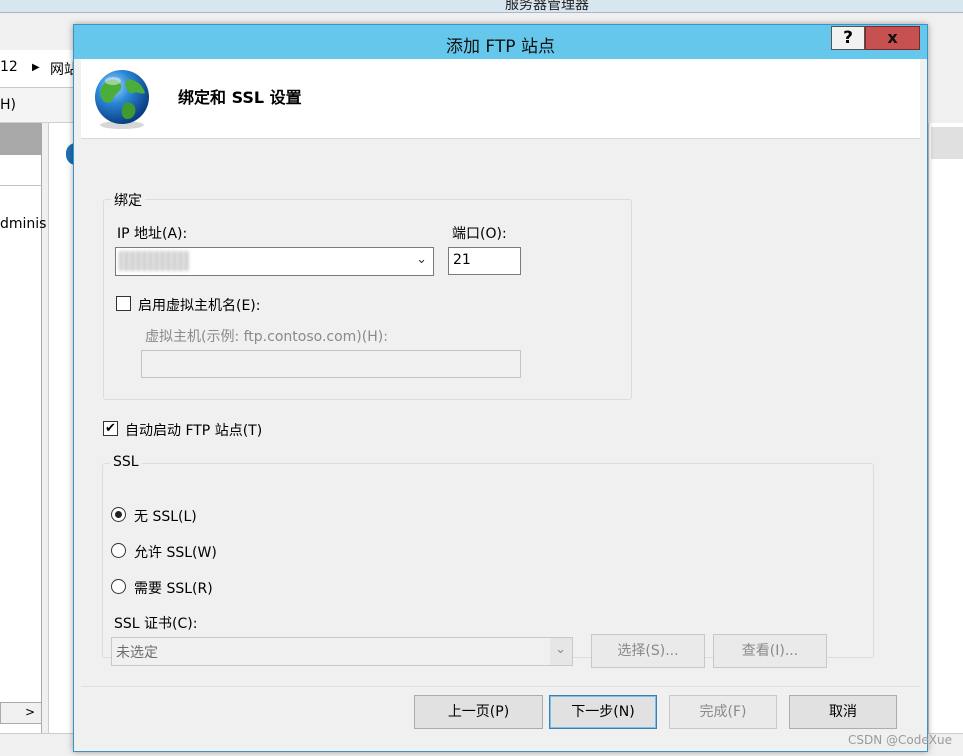  Describe the element at coordinates (21, 139) in the screenshot. I see `background-panel-header` at that location.